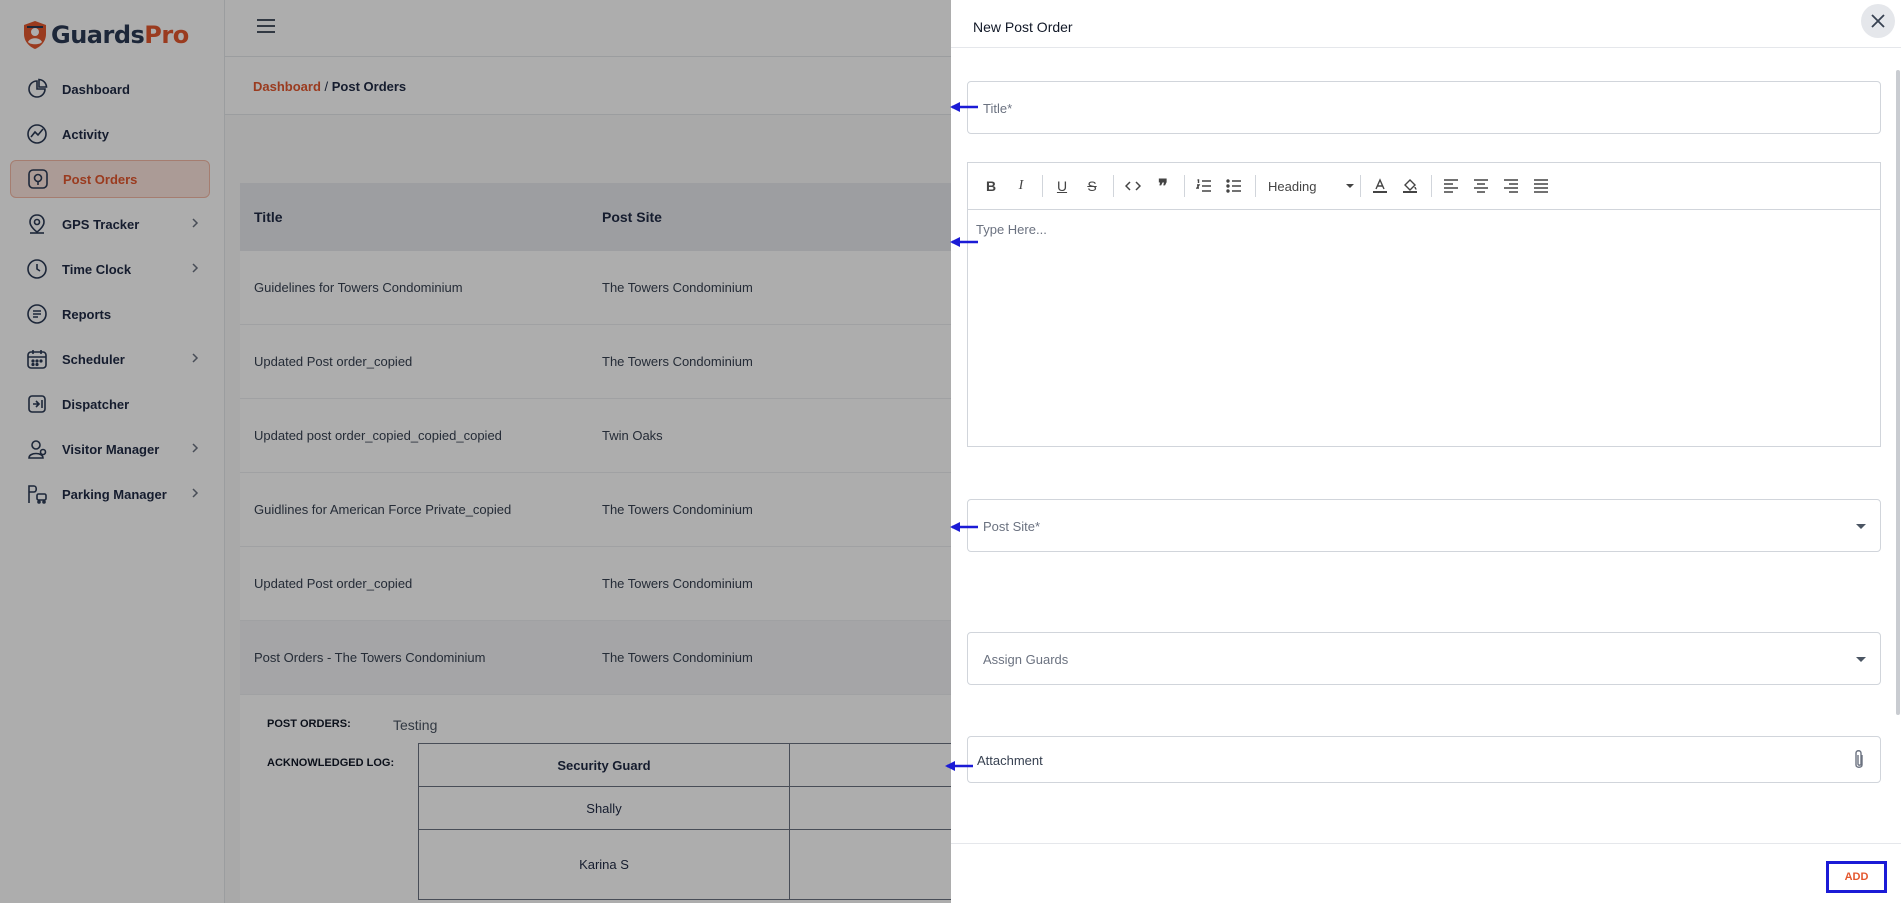  What do you see at coordinates (1234, 186) in the screenshot?
I see `bullet-list-icon` at bounding box center [1234, 186].